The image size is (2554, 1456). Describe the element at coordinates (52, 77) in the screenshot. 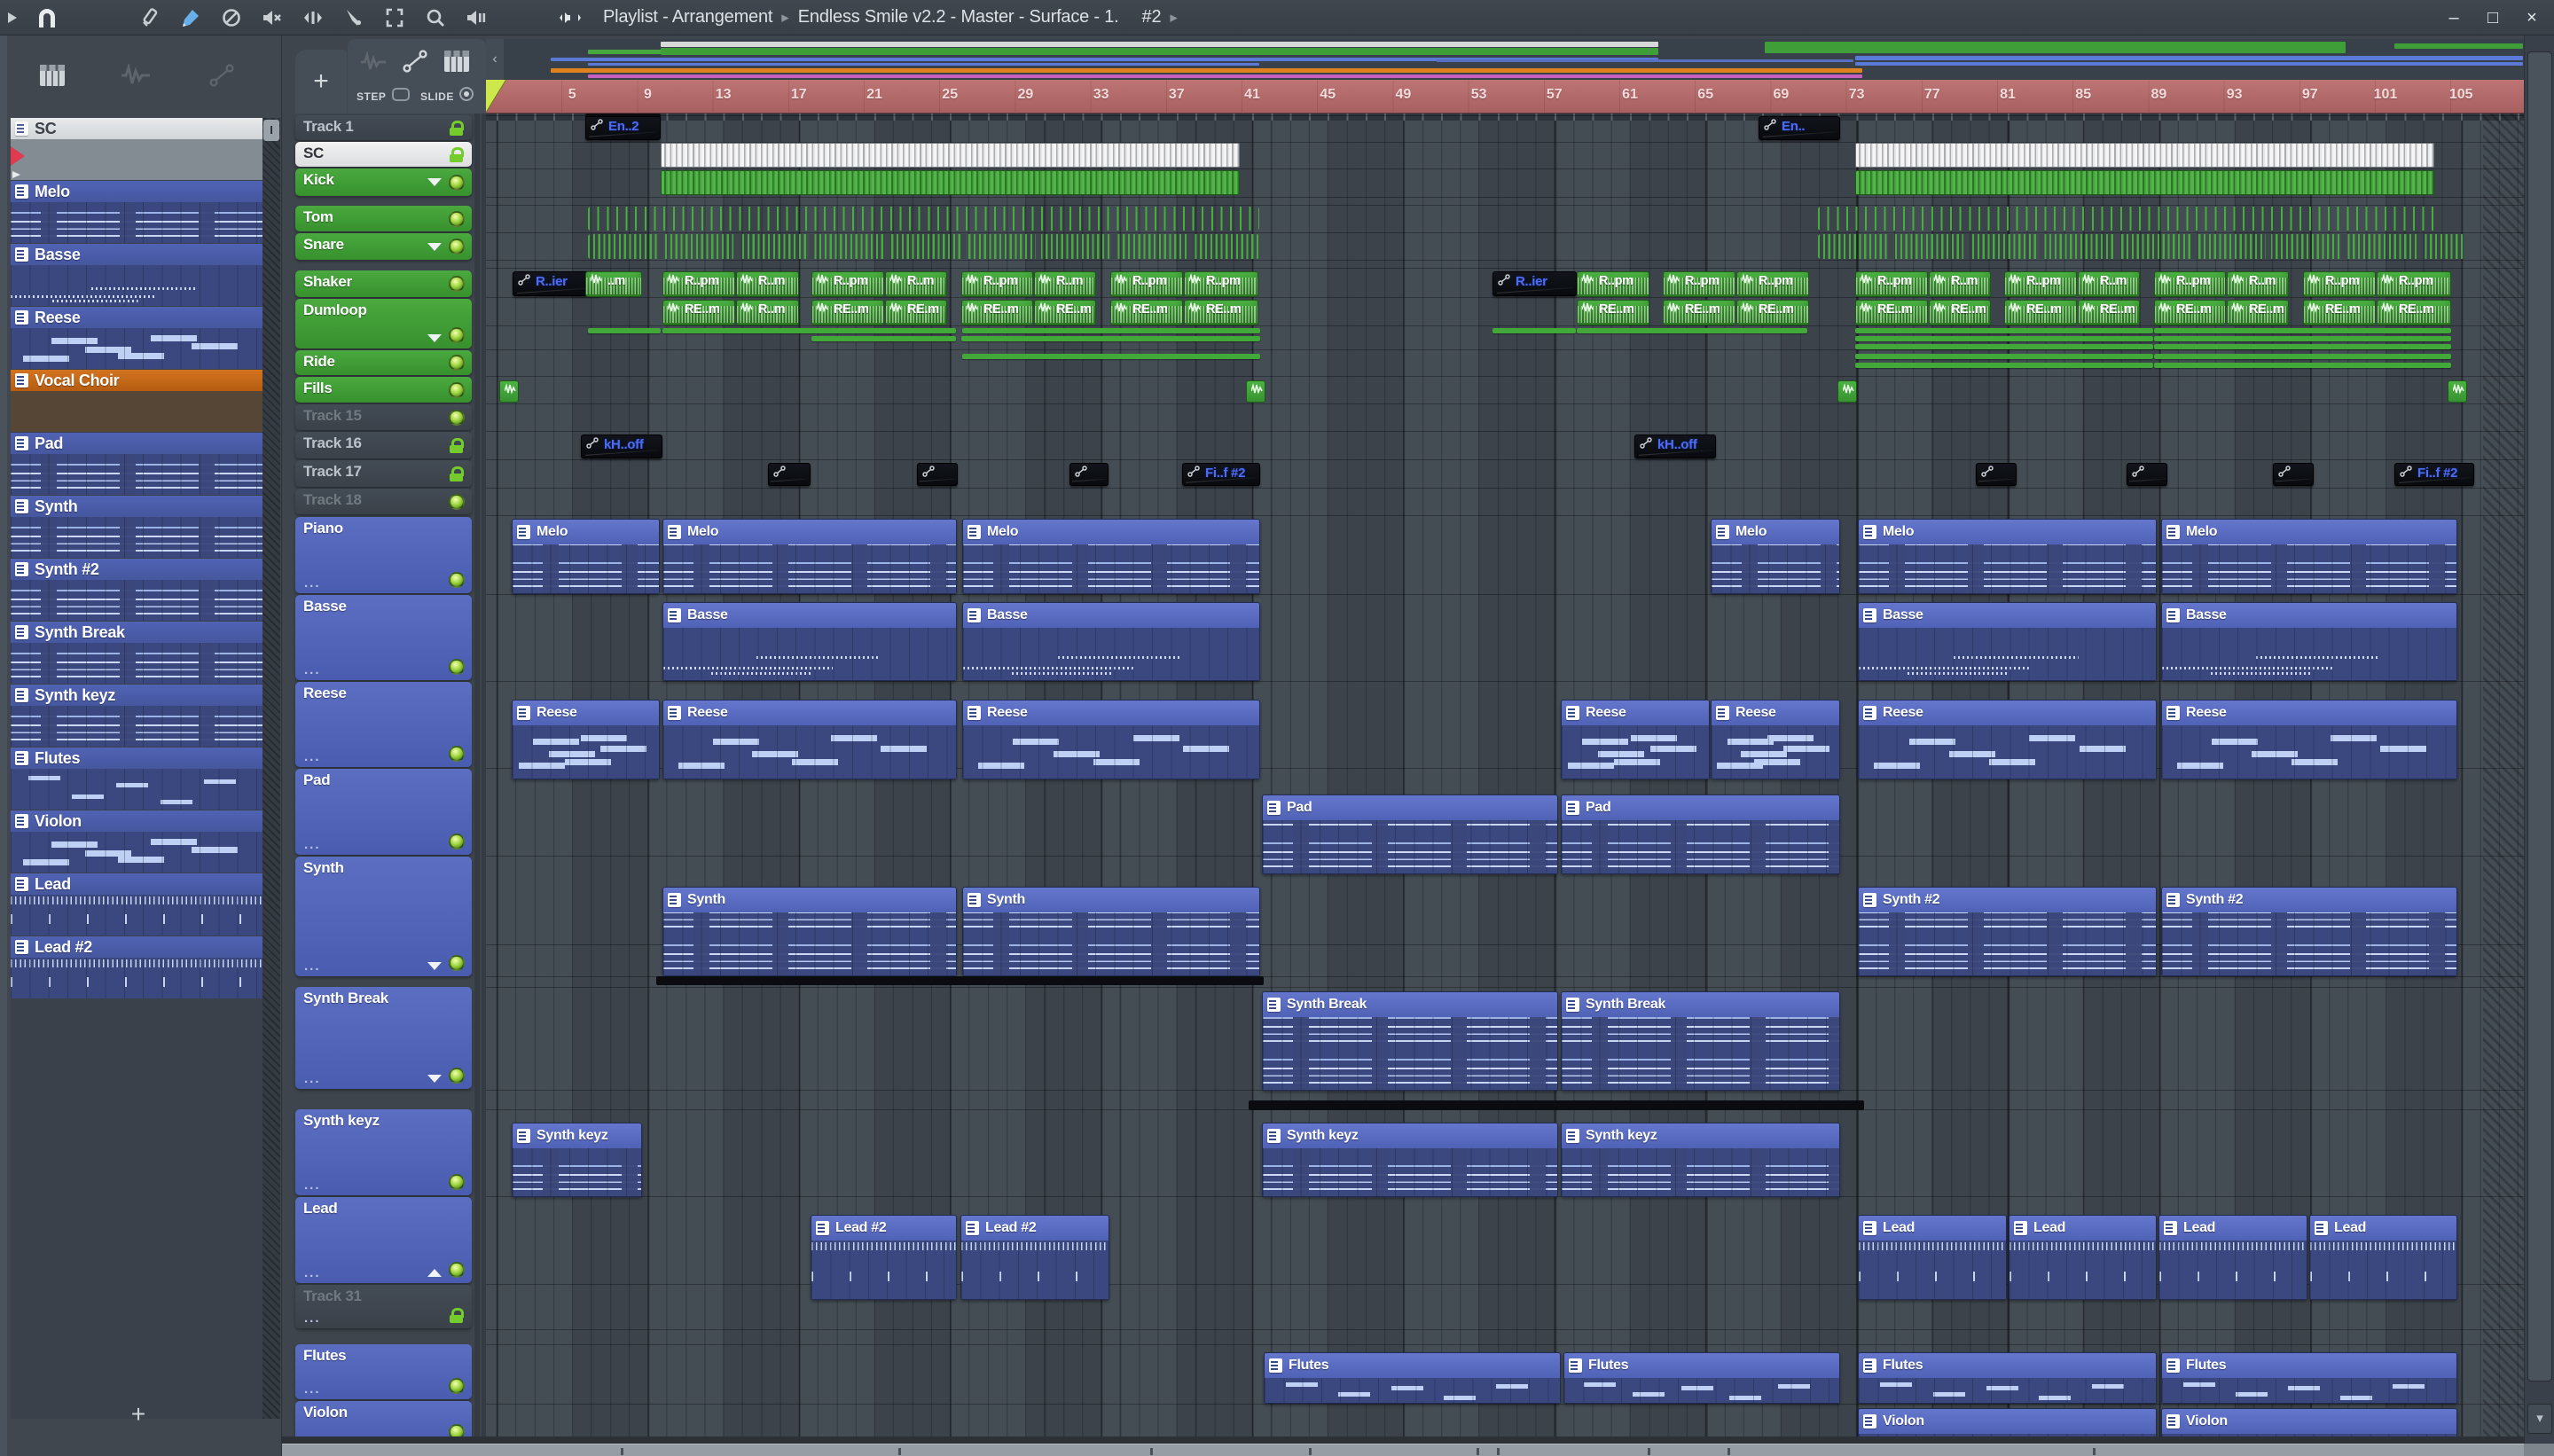

I see `piano-tab-icon` at that location.